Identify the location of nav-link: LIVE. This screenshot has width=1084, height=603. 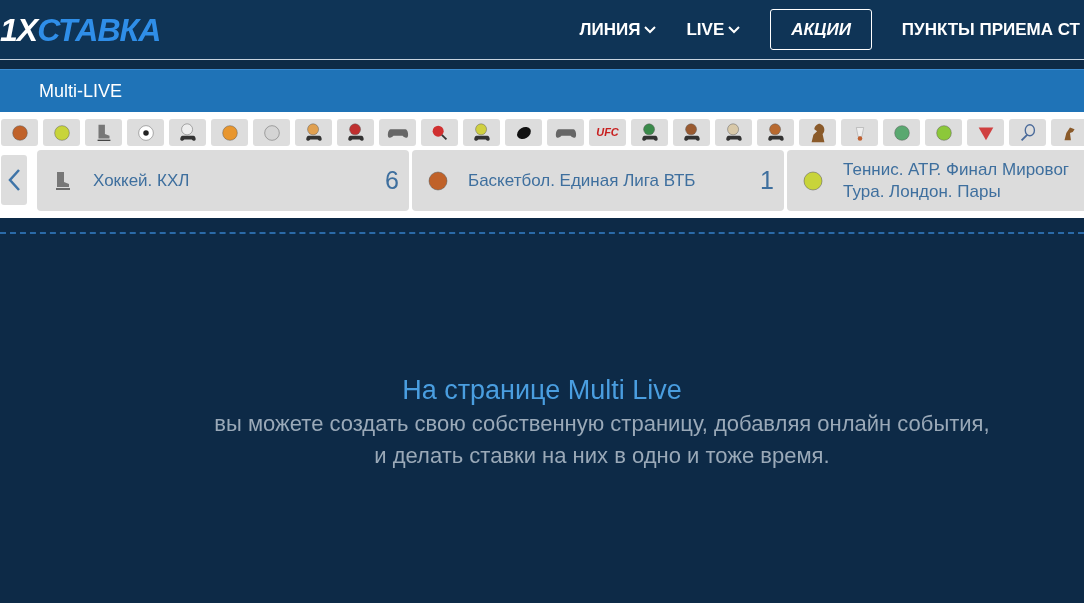
(713, 29).